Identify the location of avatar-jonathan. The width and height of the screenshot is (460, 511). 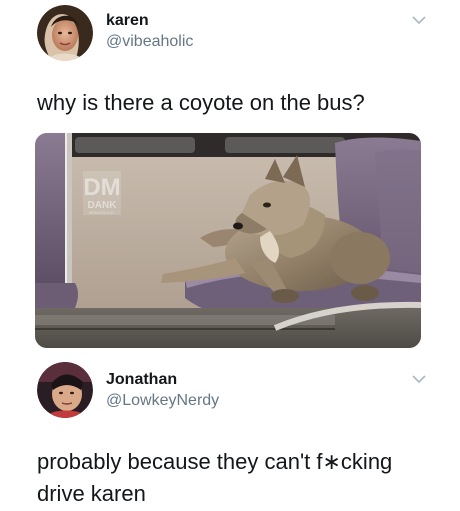
(65, 390).